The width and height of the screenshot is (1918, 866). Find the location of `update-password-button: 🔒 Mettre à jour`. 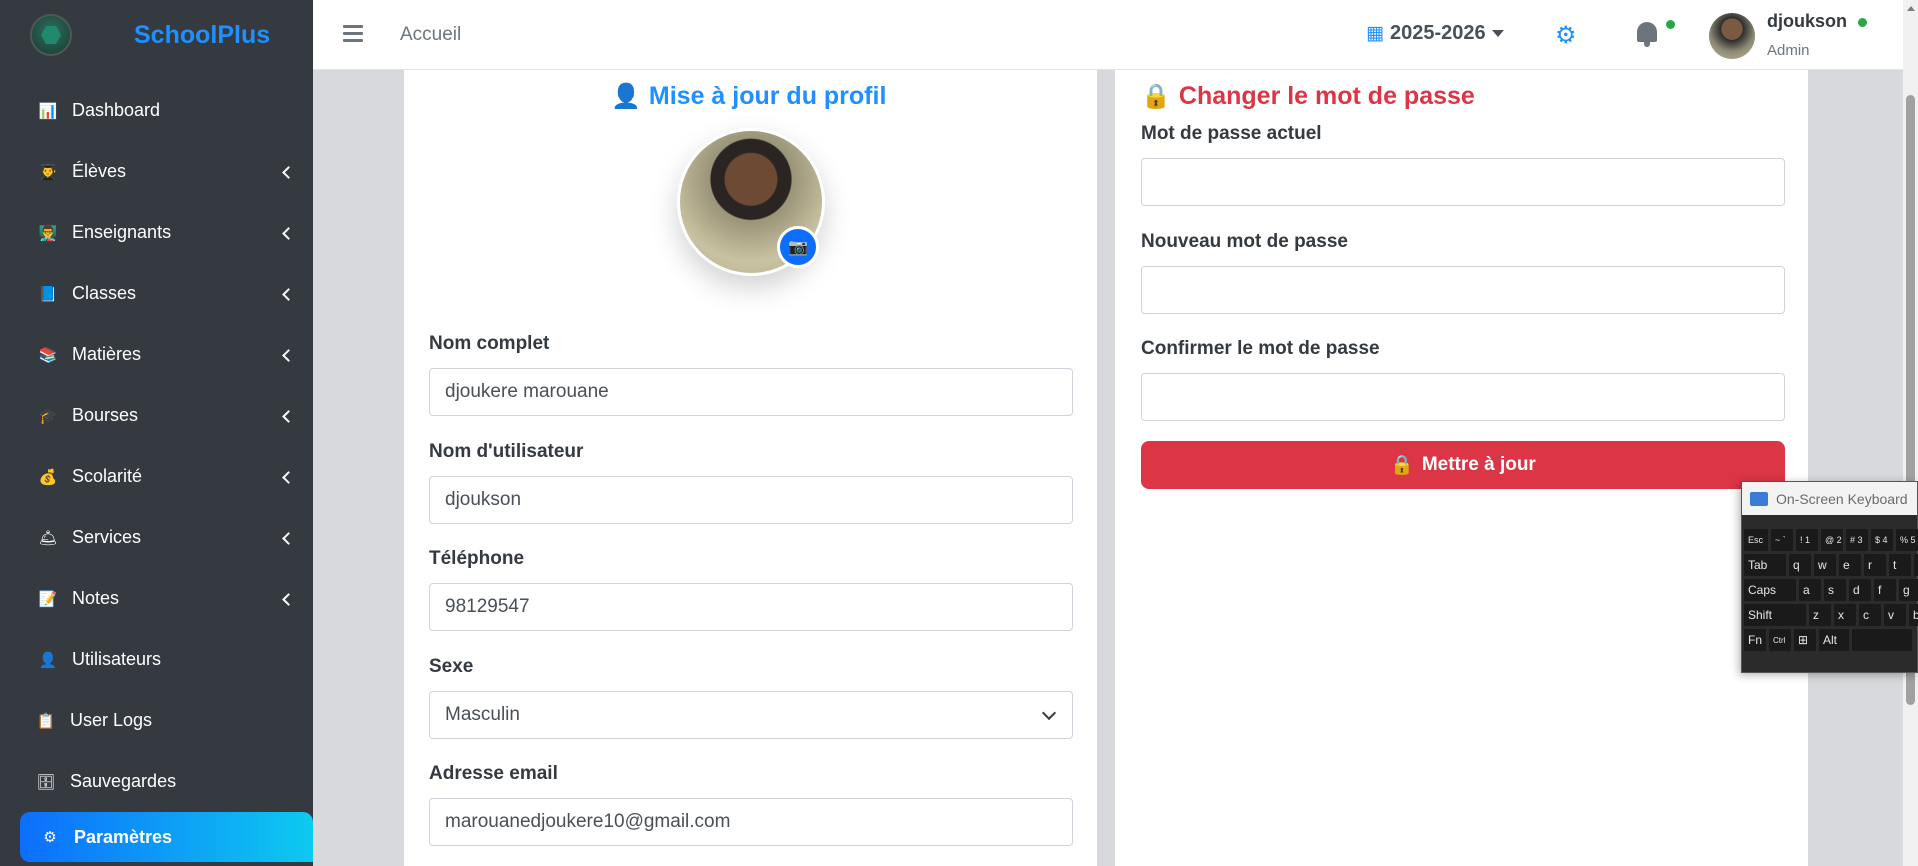

update-password-button: 🔒 Mettre à jour is located at coordinates (1463, 465).